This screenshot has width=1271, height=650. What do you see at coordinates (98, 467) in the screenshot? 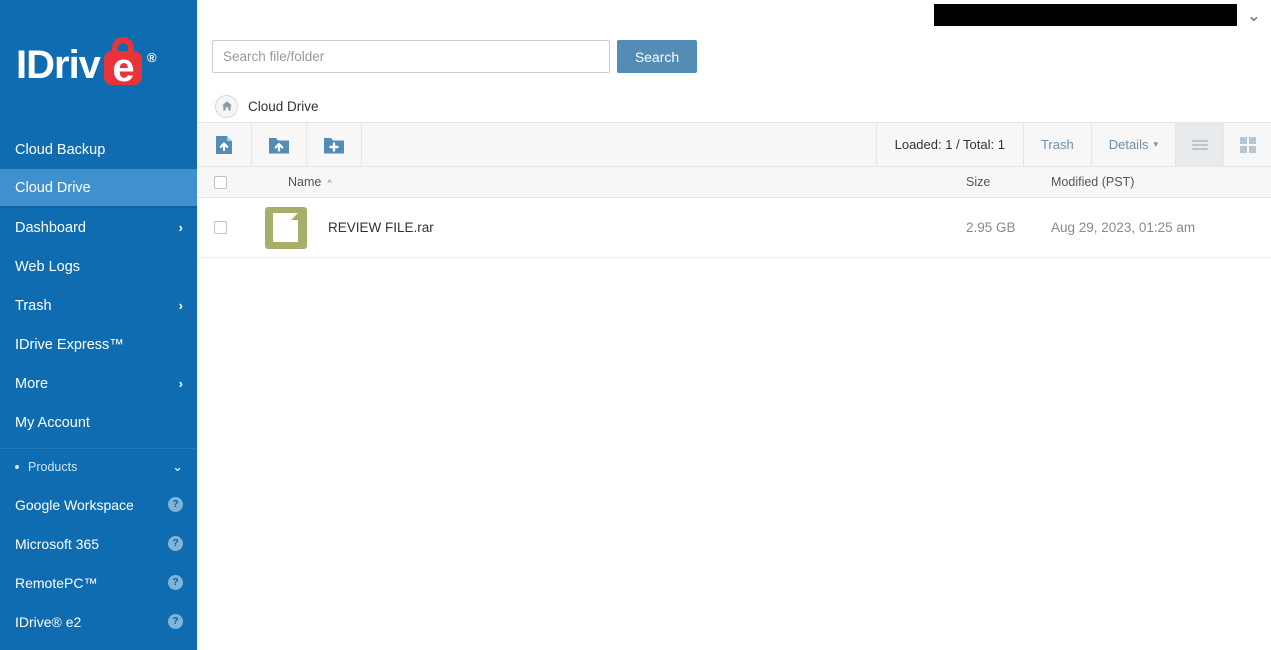
I see `sidebar-products-header: Products ⌄` at bounding box center [98, 467].